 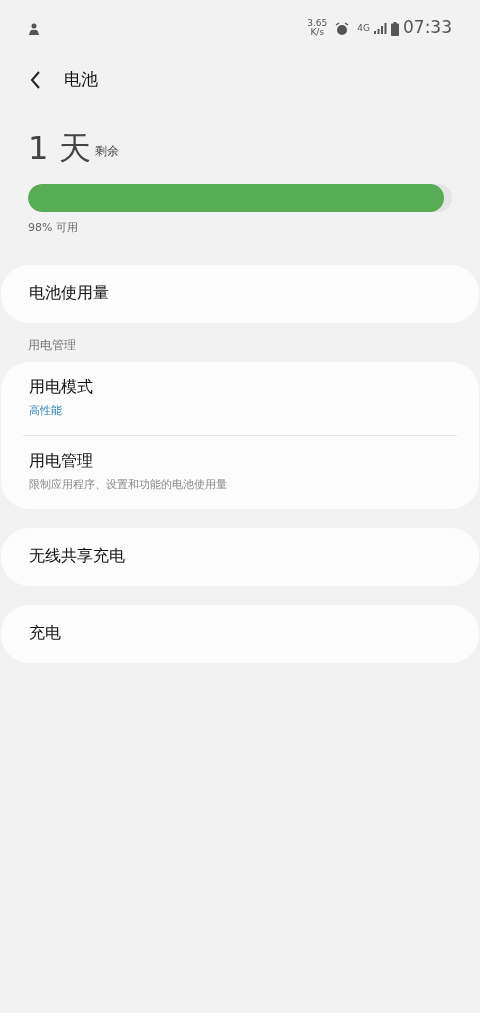 I want to click on remaining-time: 1 天, so click(x=59, y=148).